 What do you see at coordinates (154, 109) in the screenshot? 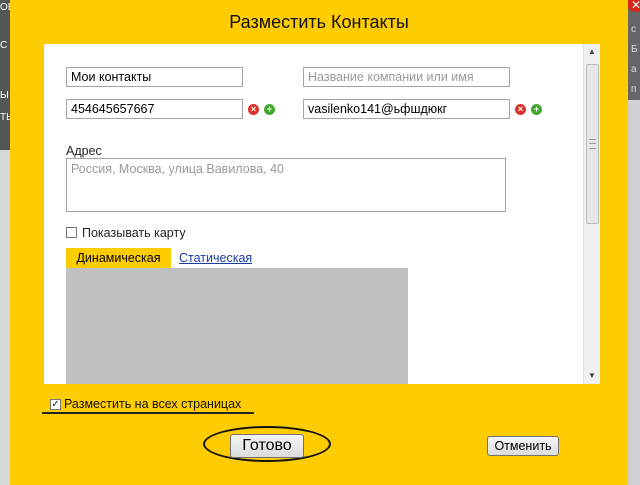
I see `phone-input` at bounding box center [154, 109].